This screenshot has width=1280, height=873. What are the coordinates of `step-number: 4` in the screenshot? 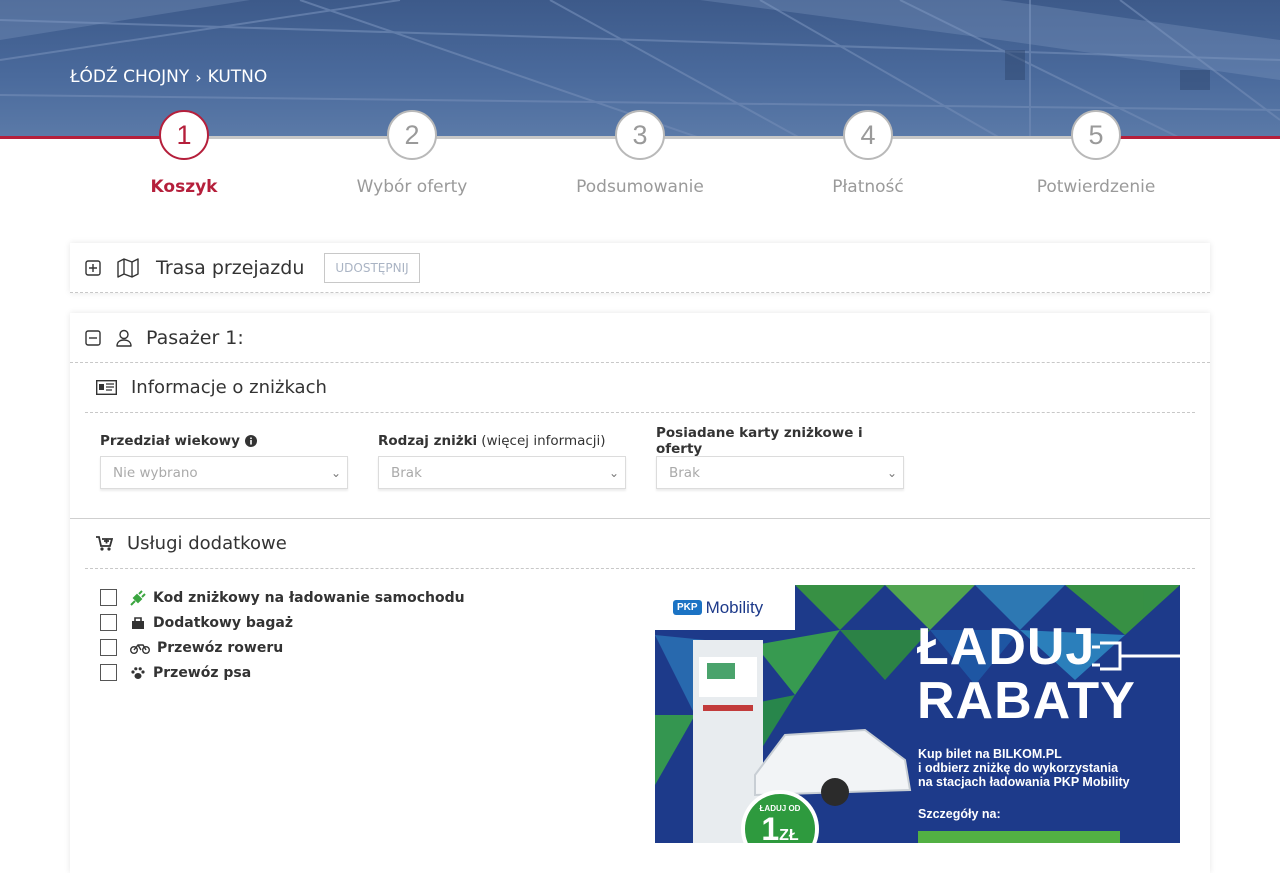 It's located at (868, 135).